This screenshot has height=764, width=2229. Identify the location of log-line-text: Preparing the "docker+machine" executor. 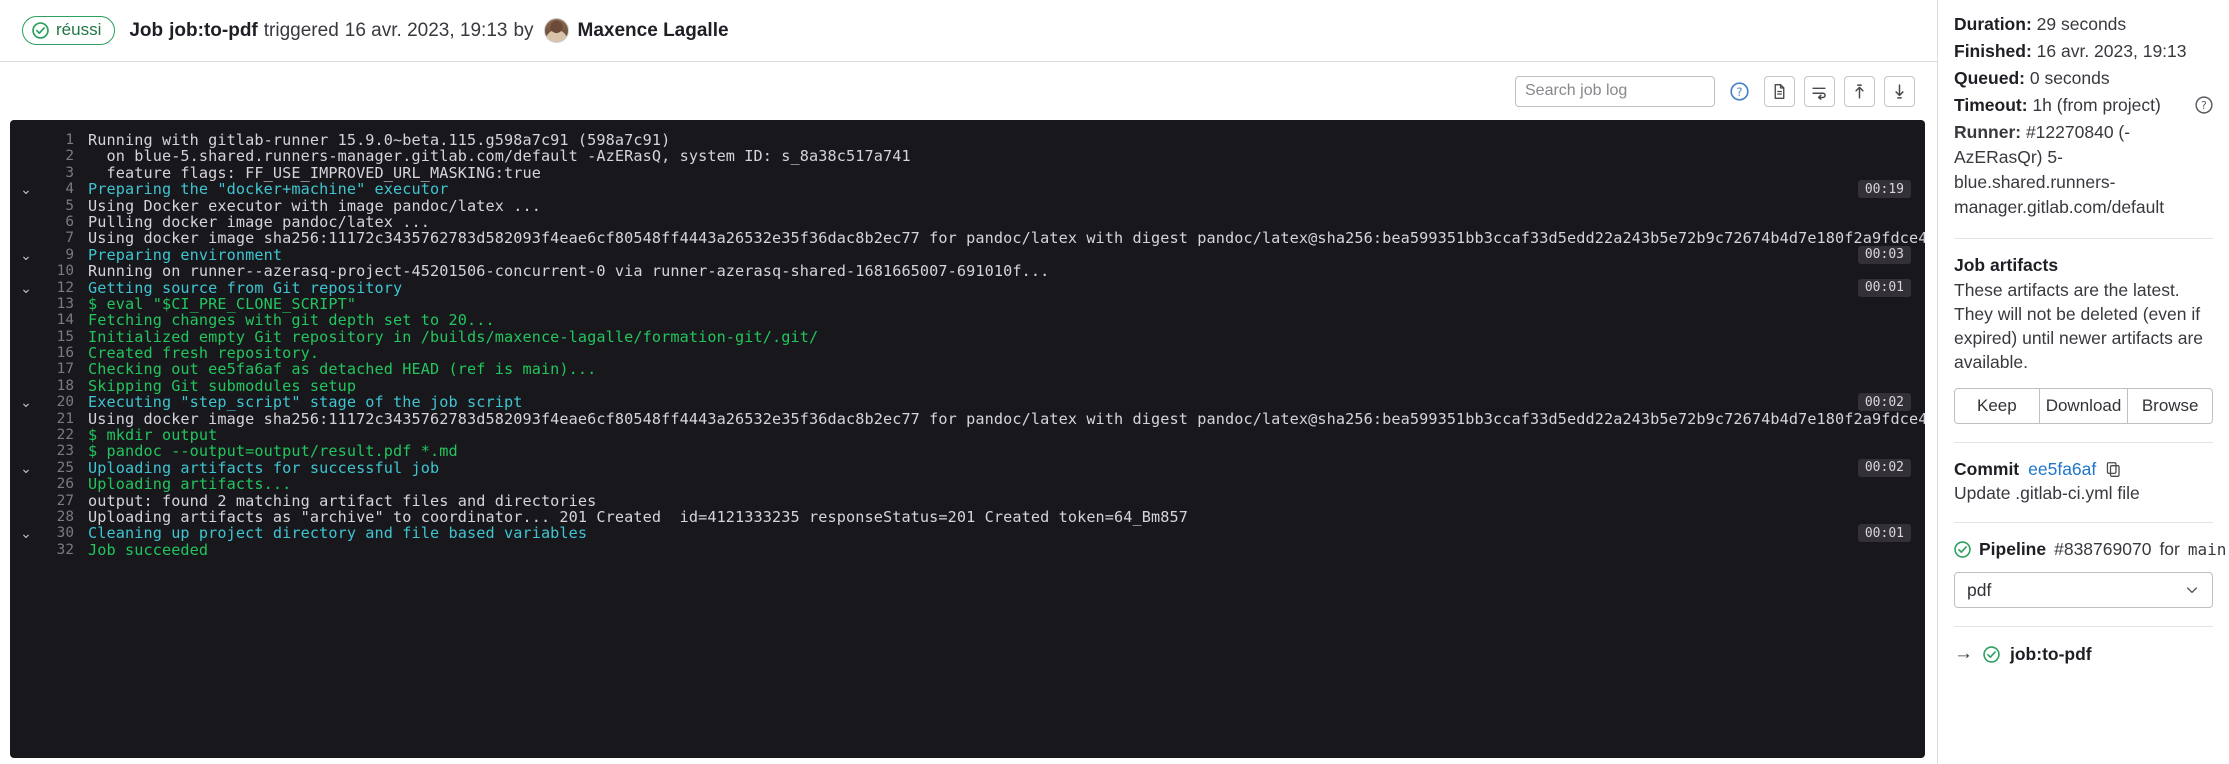
(268, 189).